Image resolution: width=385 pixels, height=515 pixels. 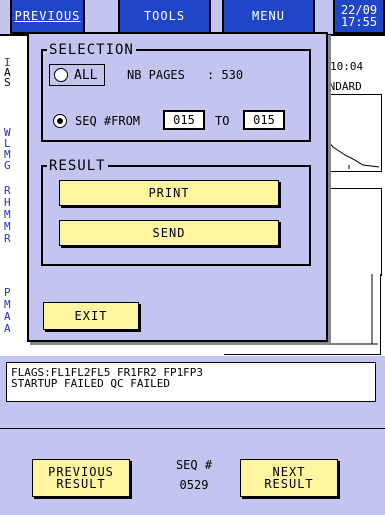 I want to click on result-title: RESULT, so click(x=77, y=166).